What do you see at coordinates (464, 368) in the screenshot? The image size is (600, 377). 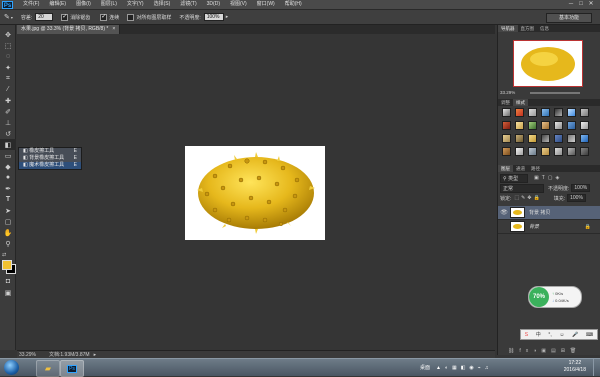 I see `tray-icons: ▲◐▦◧◉⌁♫` at bounding box center [464, 368].